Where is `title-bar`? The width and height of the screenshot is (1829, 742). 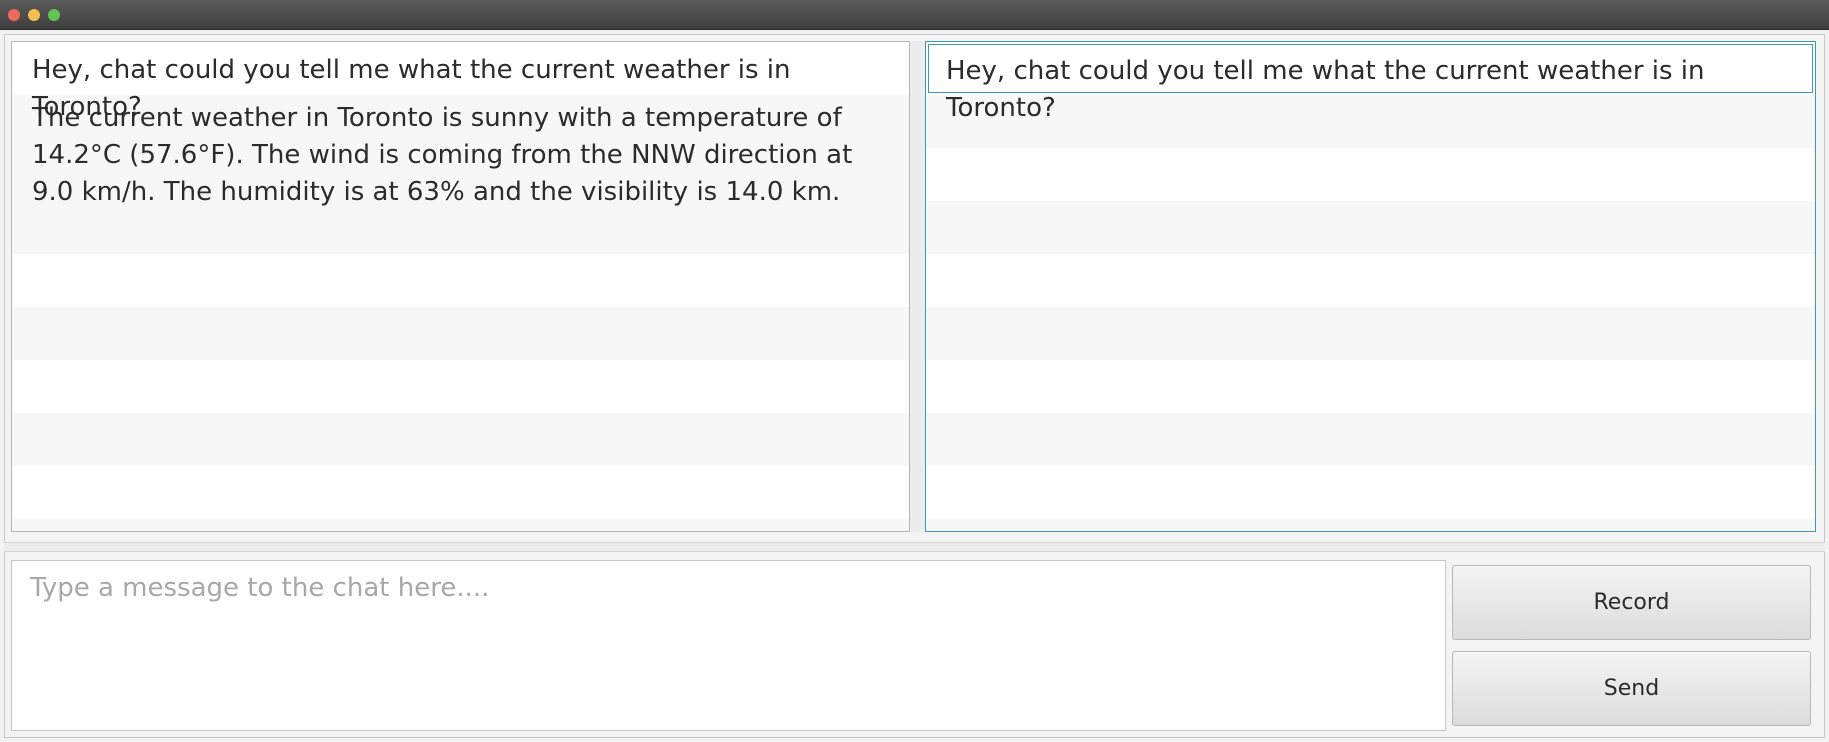
title-bar is located at coordinates (914, 15).